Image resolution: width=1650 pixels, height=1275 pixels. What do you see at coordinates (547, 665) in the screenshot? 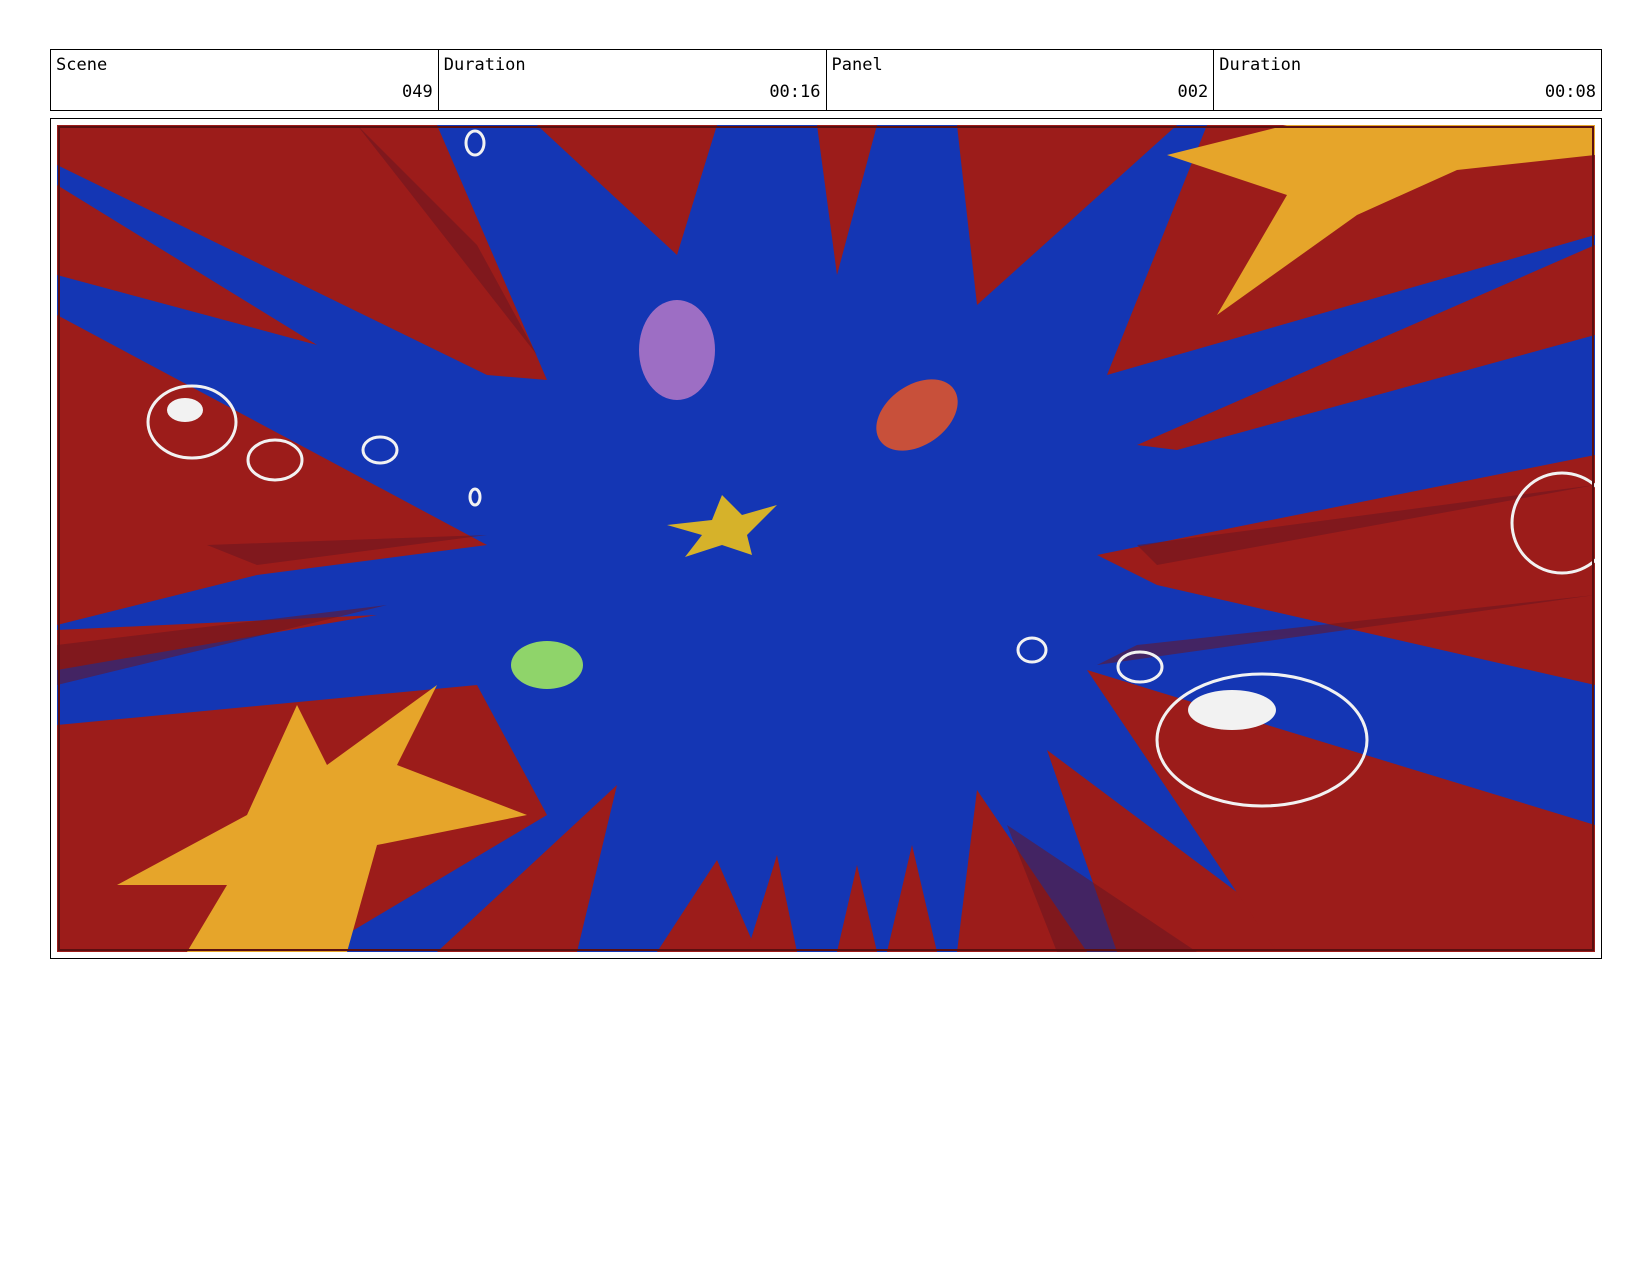
I see `green-blob` at bounding box center [547, 665].